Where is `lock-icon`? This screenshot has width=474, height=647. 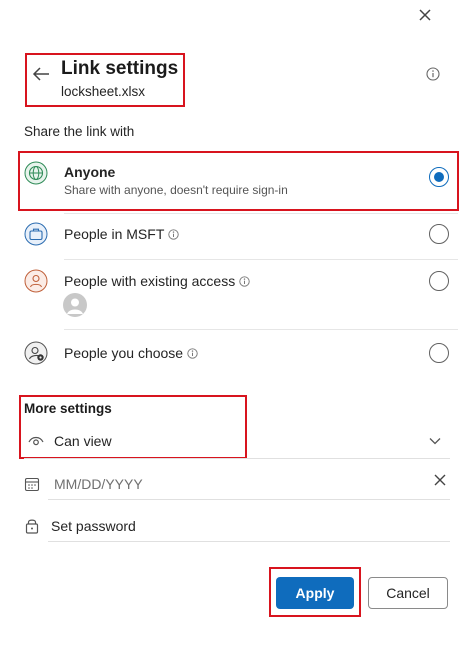 lock-icon is located at coordinates (32, 526).